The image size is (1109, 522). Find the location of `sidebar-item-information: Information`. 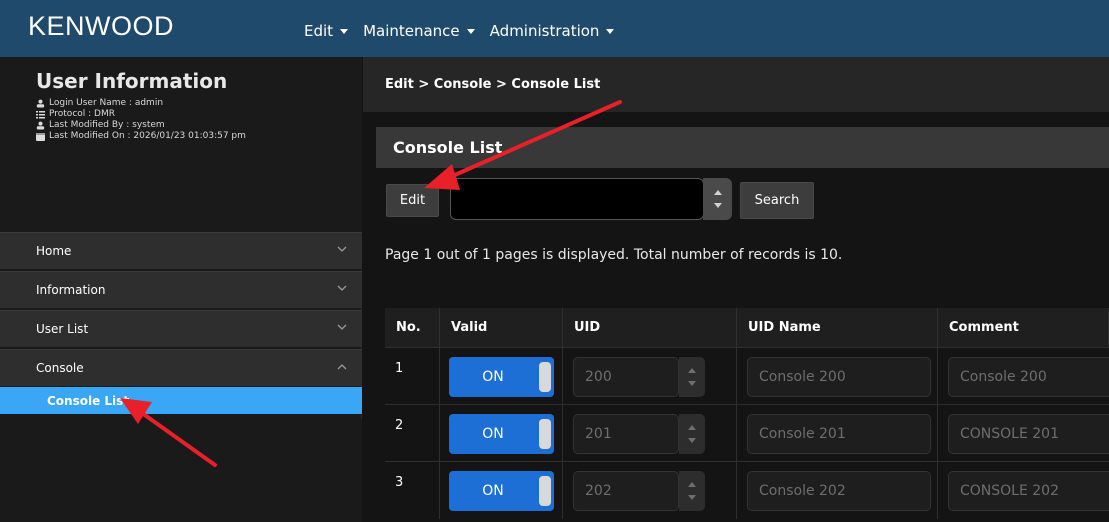

sidebar-item-information: Information is located at coordinates (181, 289).